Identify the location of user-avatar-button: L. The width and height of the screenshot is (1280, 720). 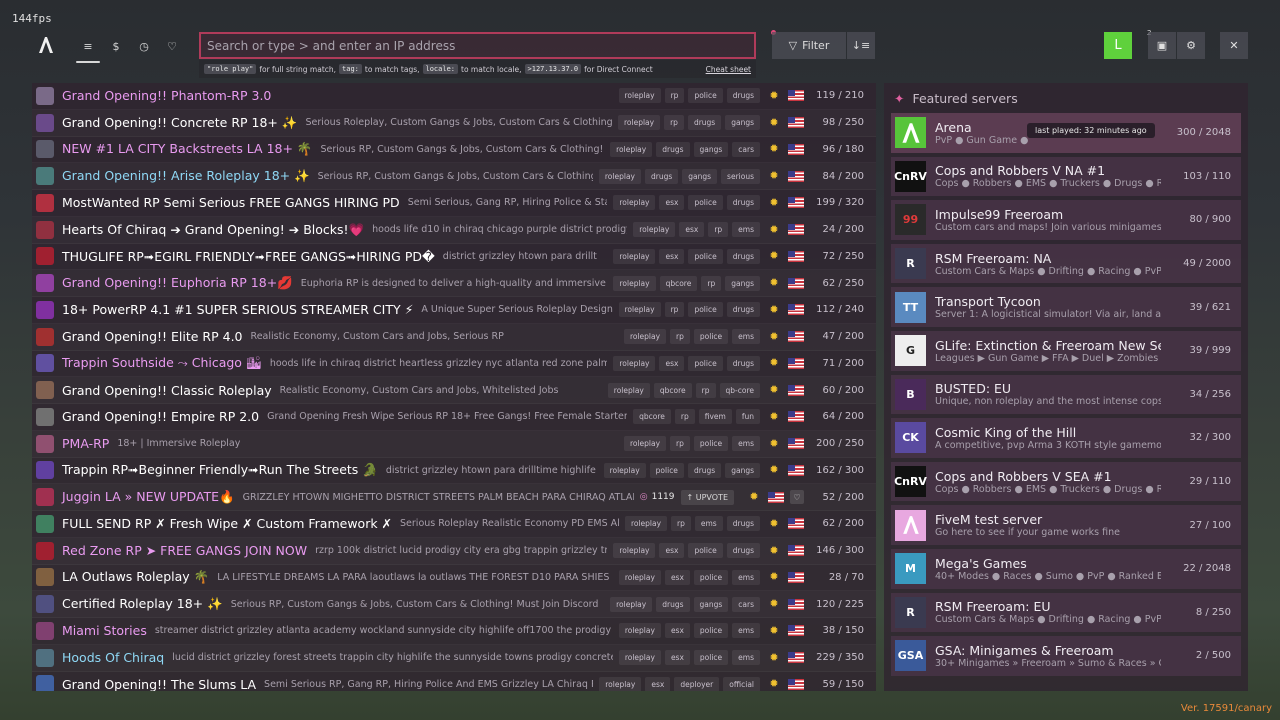
(1118, 45).